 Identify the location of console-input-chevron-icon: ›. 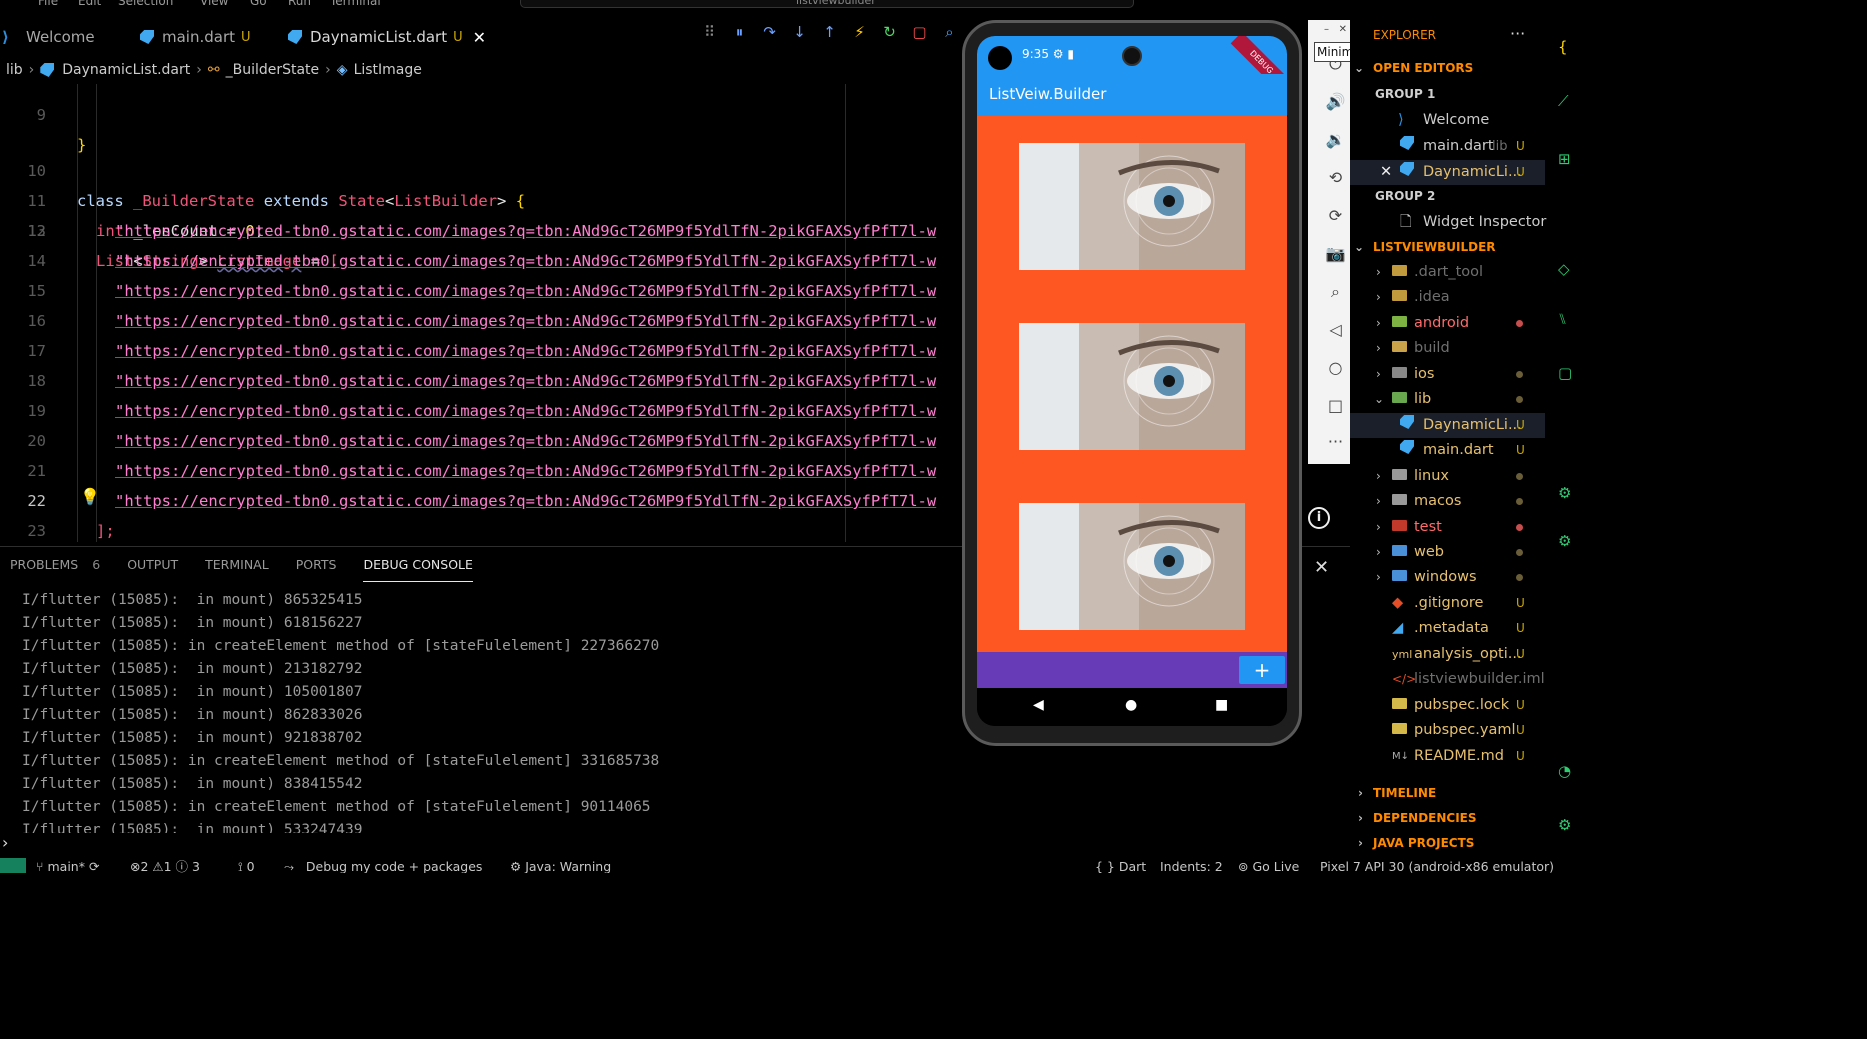
(5, 842).